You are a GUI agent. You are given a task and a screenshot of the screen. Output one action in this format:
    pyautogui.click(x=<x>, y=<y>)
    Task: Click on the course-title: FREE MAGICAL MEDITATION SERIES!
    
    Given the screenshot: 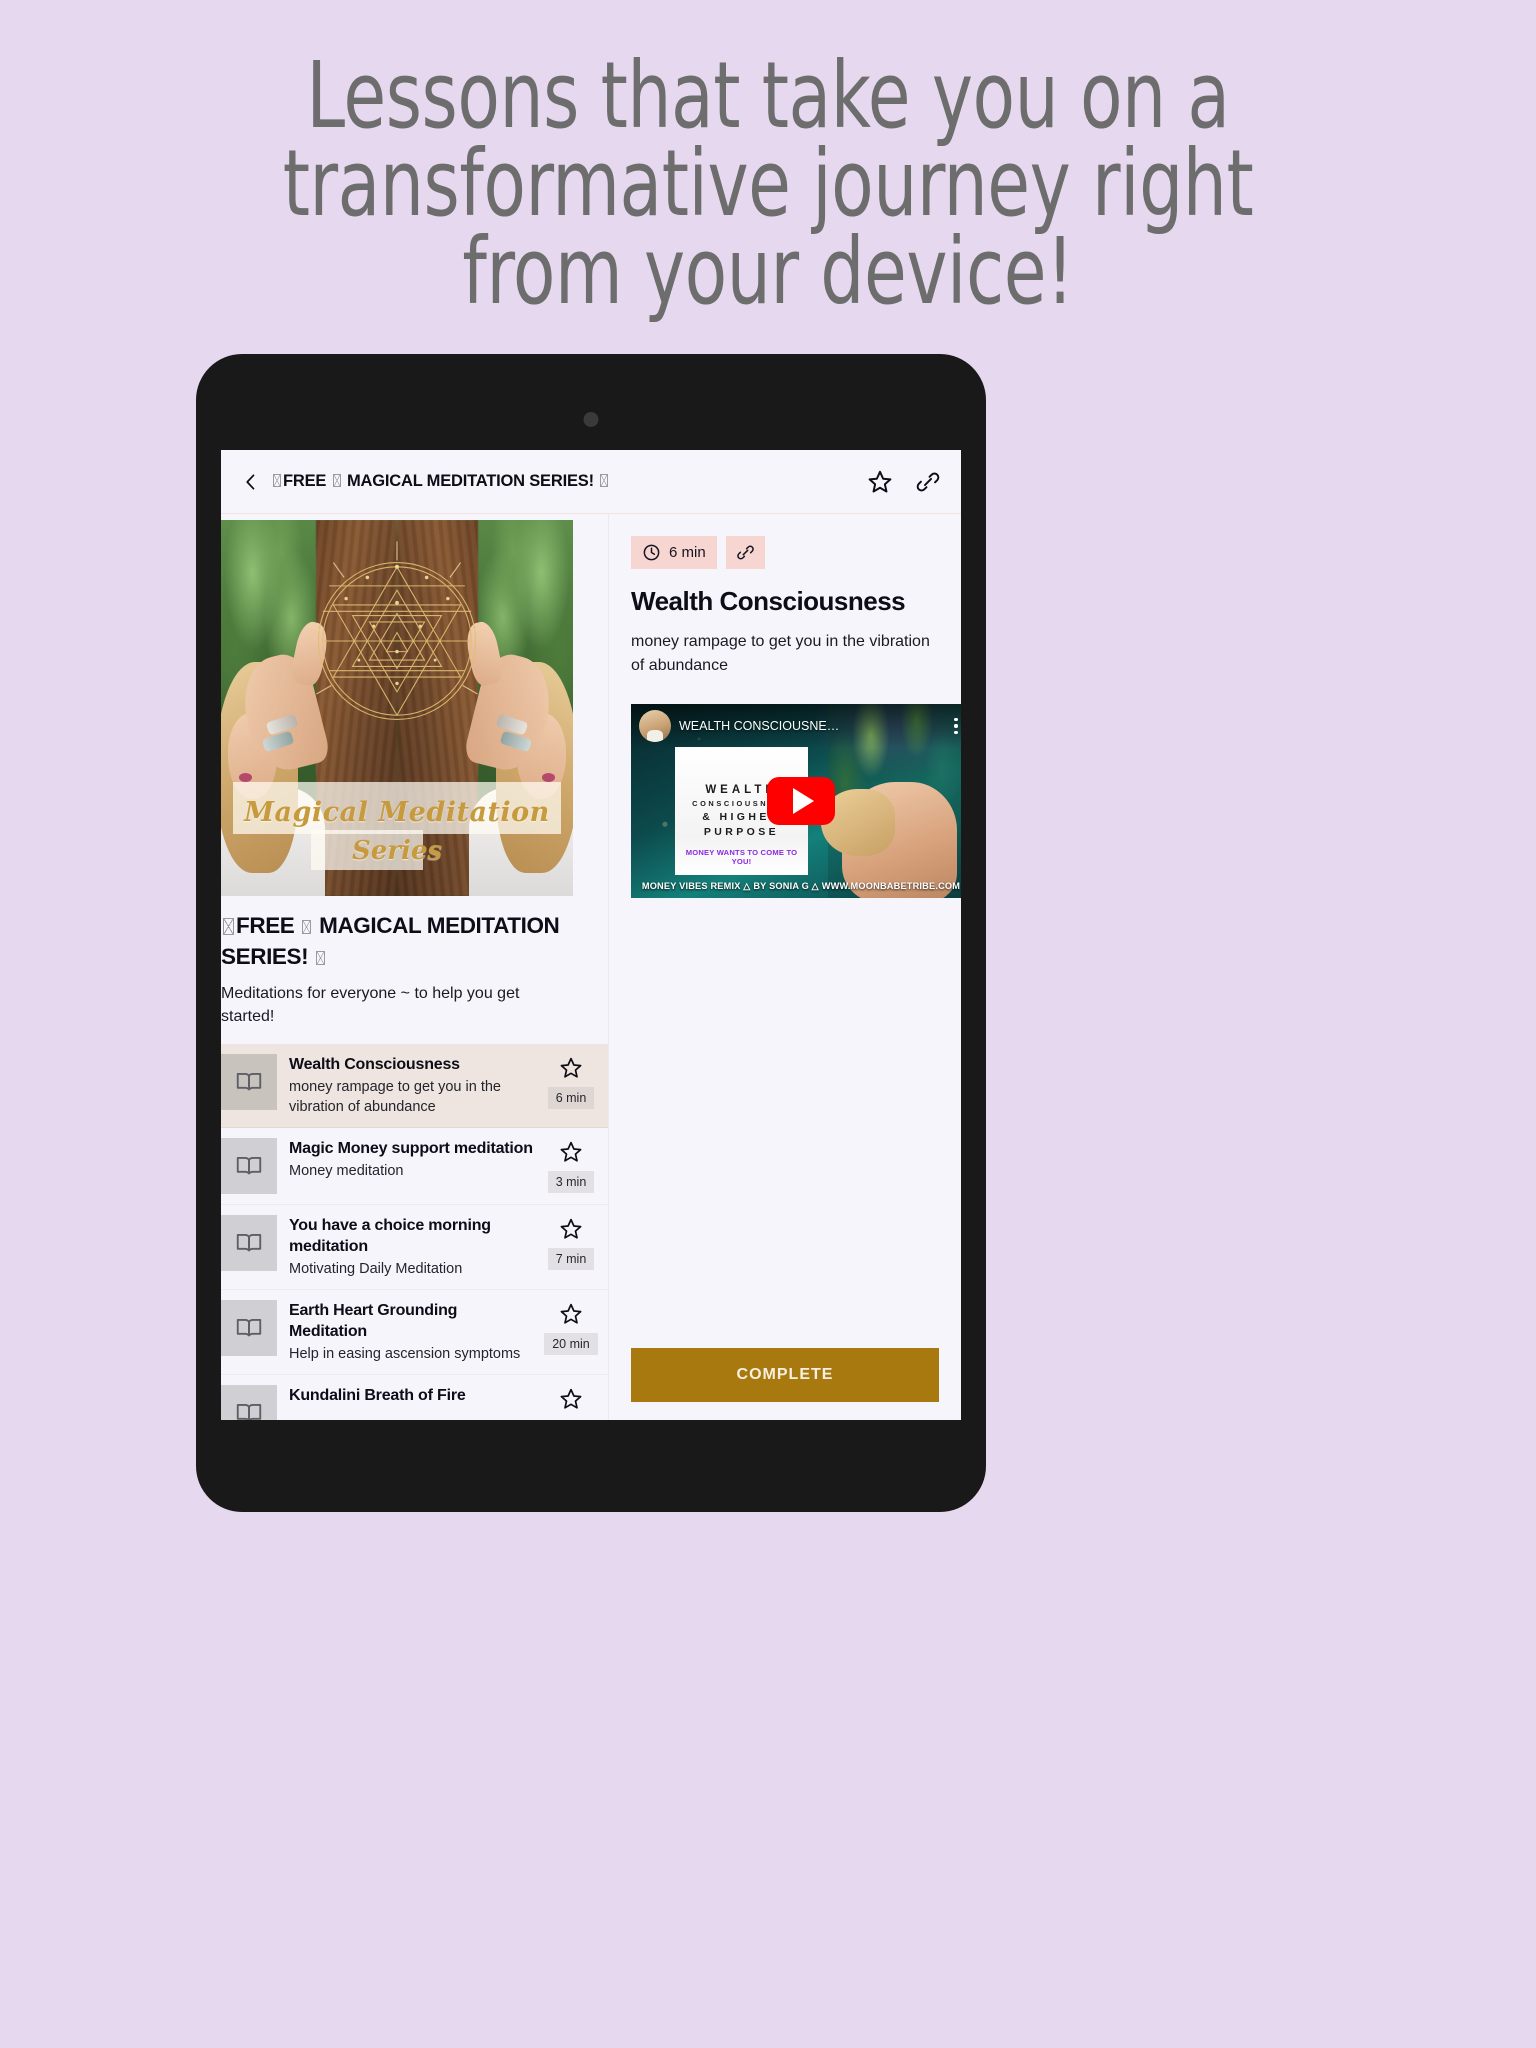 What is the action you would take?
    pyautogui.click(x=390, y=941)
    